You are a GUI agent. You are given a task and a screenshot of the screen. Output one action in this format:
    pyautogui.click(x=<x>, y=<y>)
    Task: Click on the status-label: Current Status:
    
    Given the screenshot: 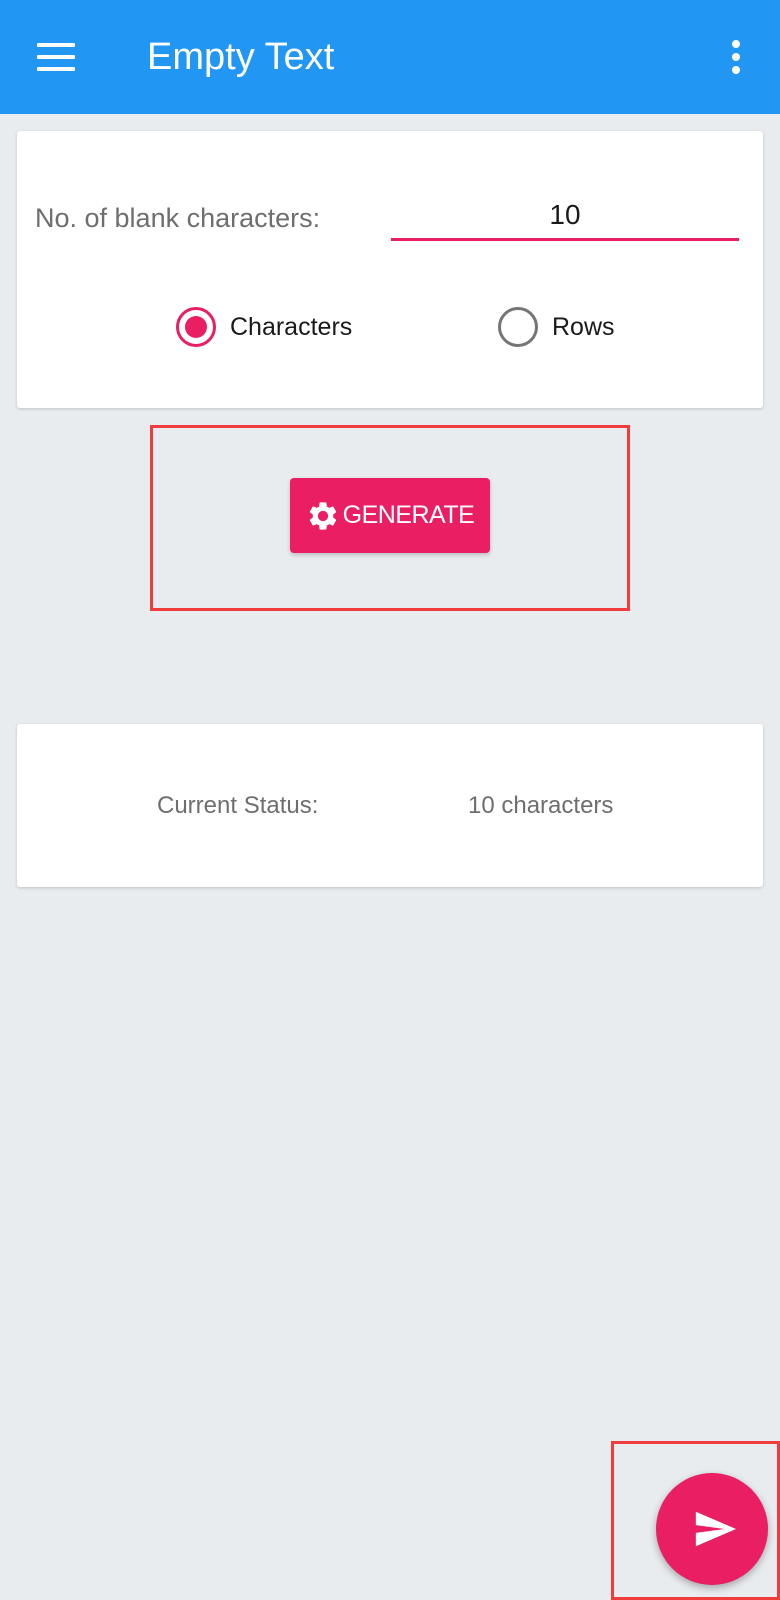 What is the action you would take?
    pyautogui.click(x=238, y=805)
    